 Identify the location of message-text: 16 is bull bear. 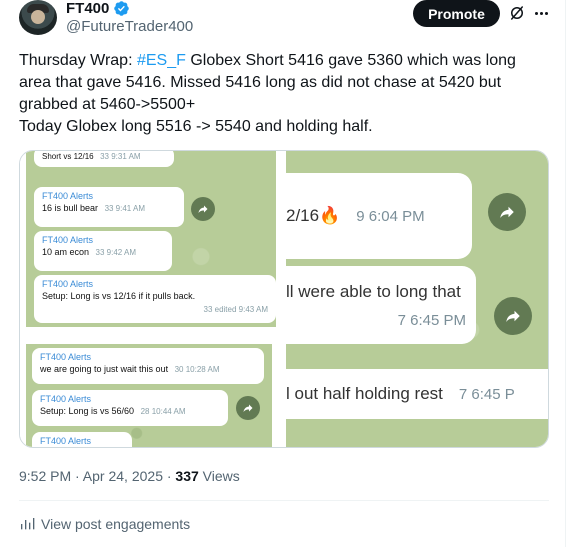
(70, 208).